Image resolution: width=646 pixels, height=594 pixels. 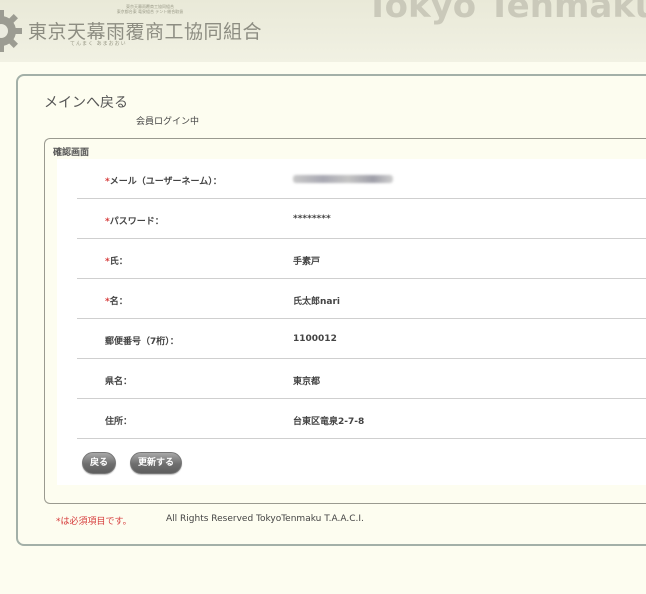 What do you see at coordinates (150, 9) in the screenshot?
I see `logo-subtext: 東京天幕雨覆商工協同組合 東京都台東 竜泉組合 テント総合取扱` at bounding box center [150, 9].